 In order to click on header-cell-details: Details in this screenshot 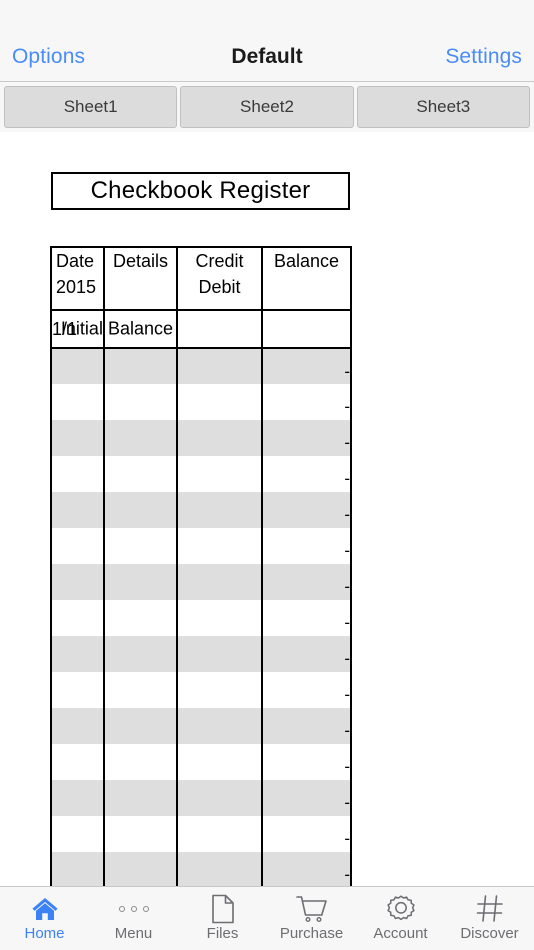, I will do `click(140, 278)`.